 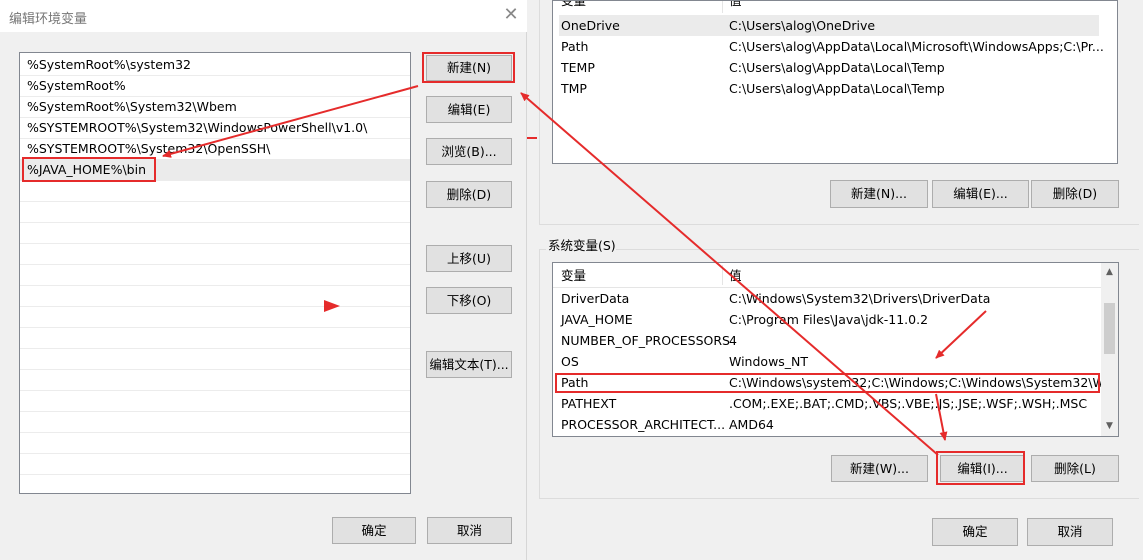 I want to click on move-up-button: 上移(U), so click(x=469, y=258).